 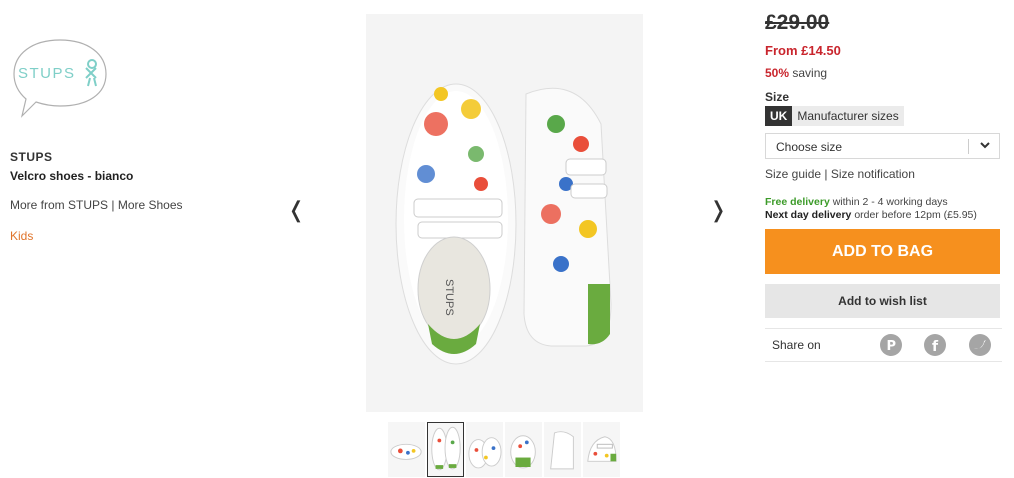 I want to click on next-day-delivery-label: Next day delivery, so click(x=808, y=215).